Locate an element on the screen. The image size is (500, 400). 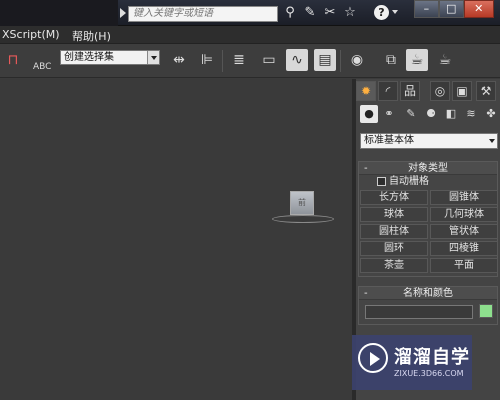
title-area is located at coordinates (59, 13).